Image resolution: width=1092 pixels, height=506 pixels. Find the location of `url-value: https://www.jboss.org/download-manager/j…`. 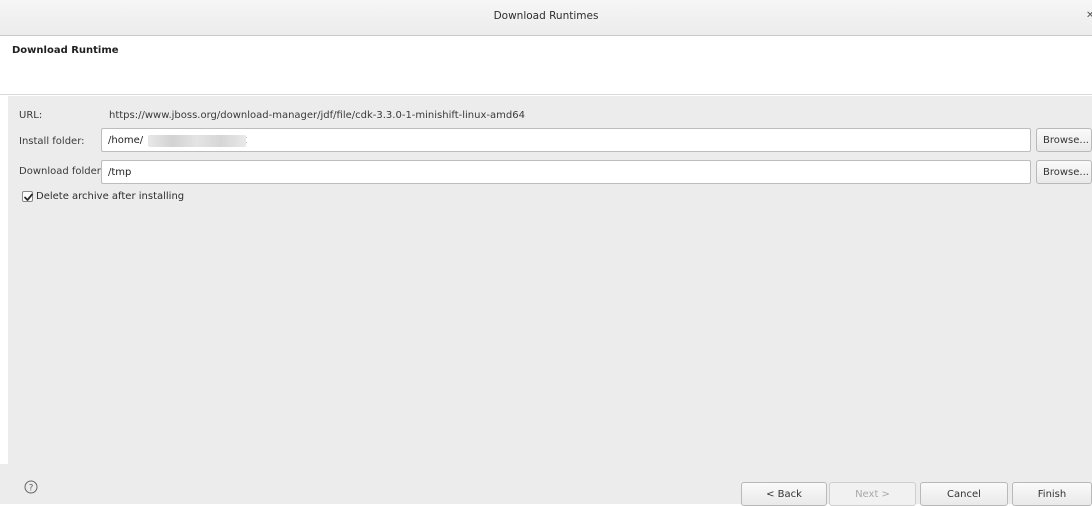

url-value: https://www.jboss.org/download-manager/j… is located at coordinates (317, 115).